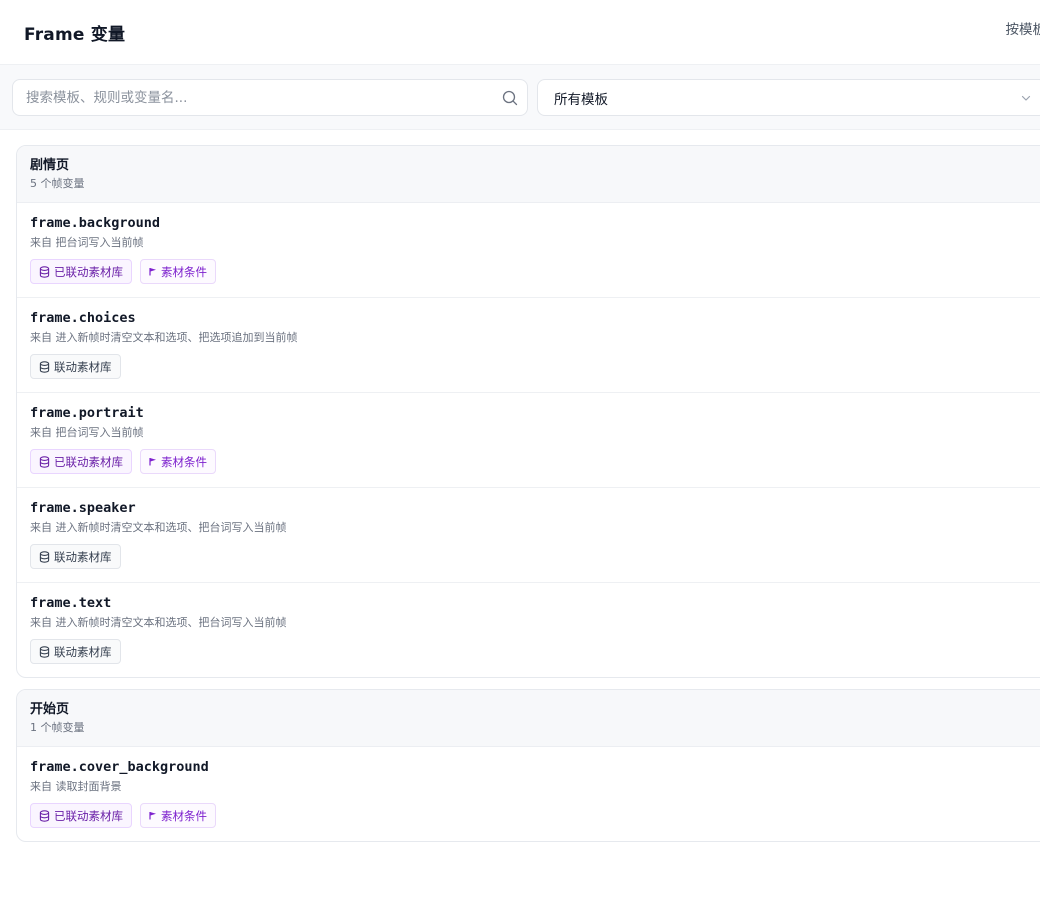  What do you see at coordinates (50, 165) in the screenshot?
I see `group-name: 剧情页` at bounding box center [50, 165].